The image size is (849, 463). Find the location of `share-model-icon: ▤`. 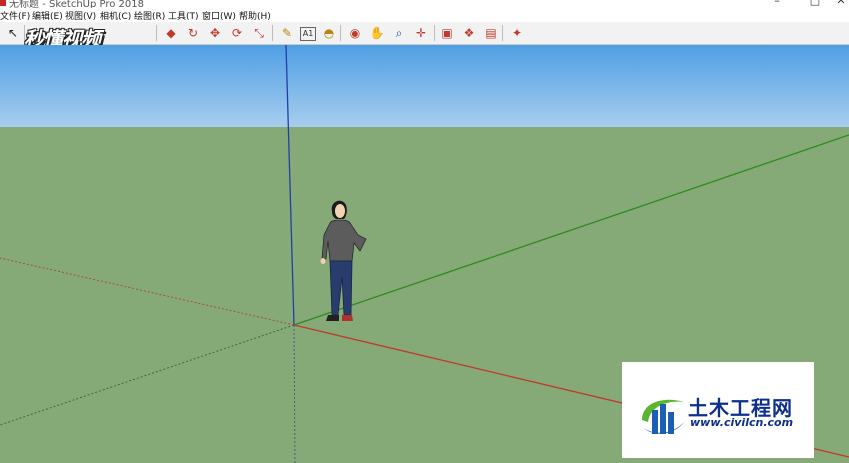

share-model-icon: ▤ is located at coordinates (491, 33).